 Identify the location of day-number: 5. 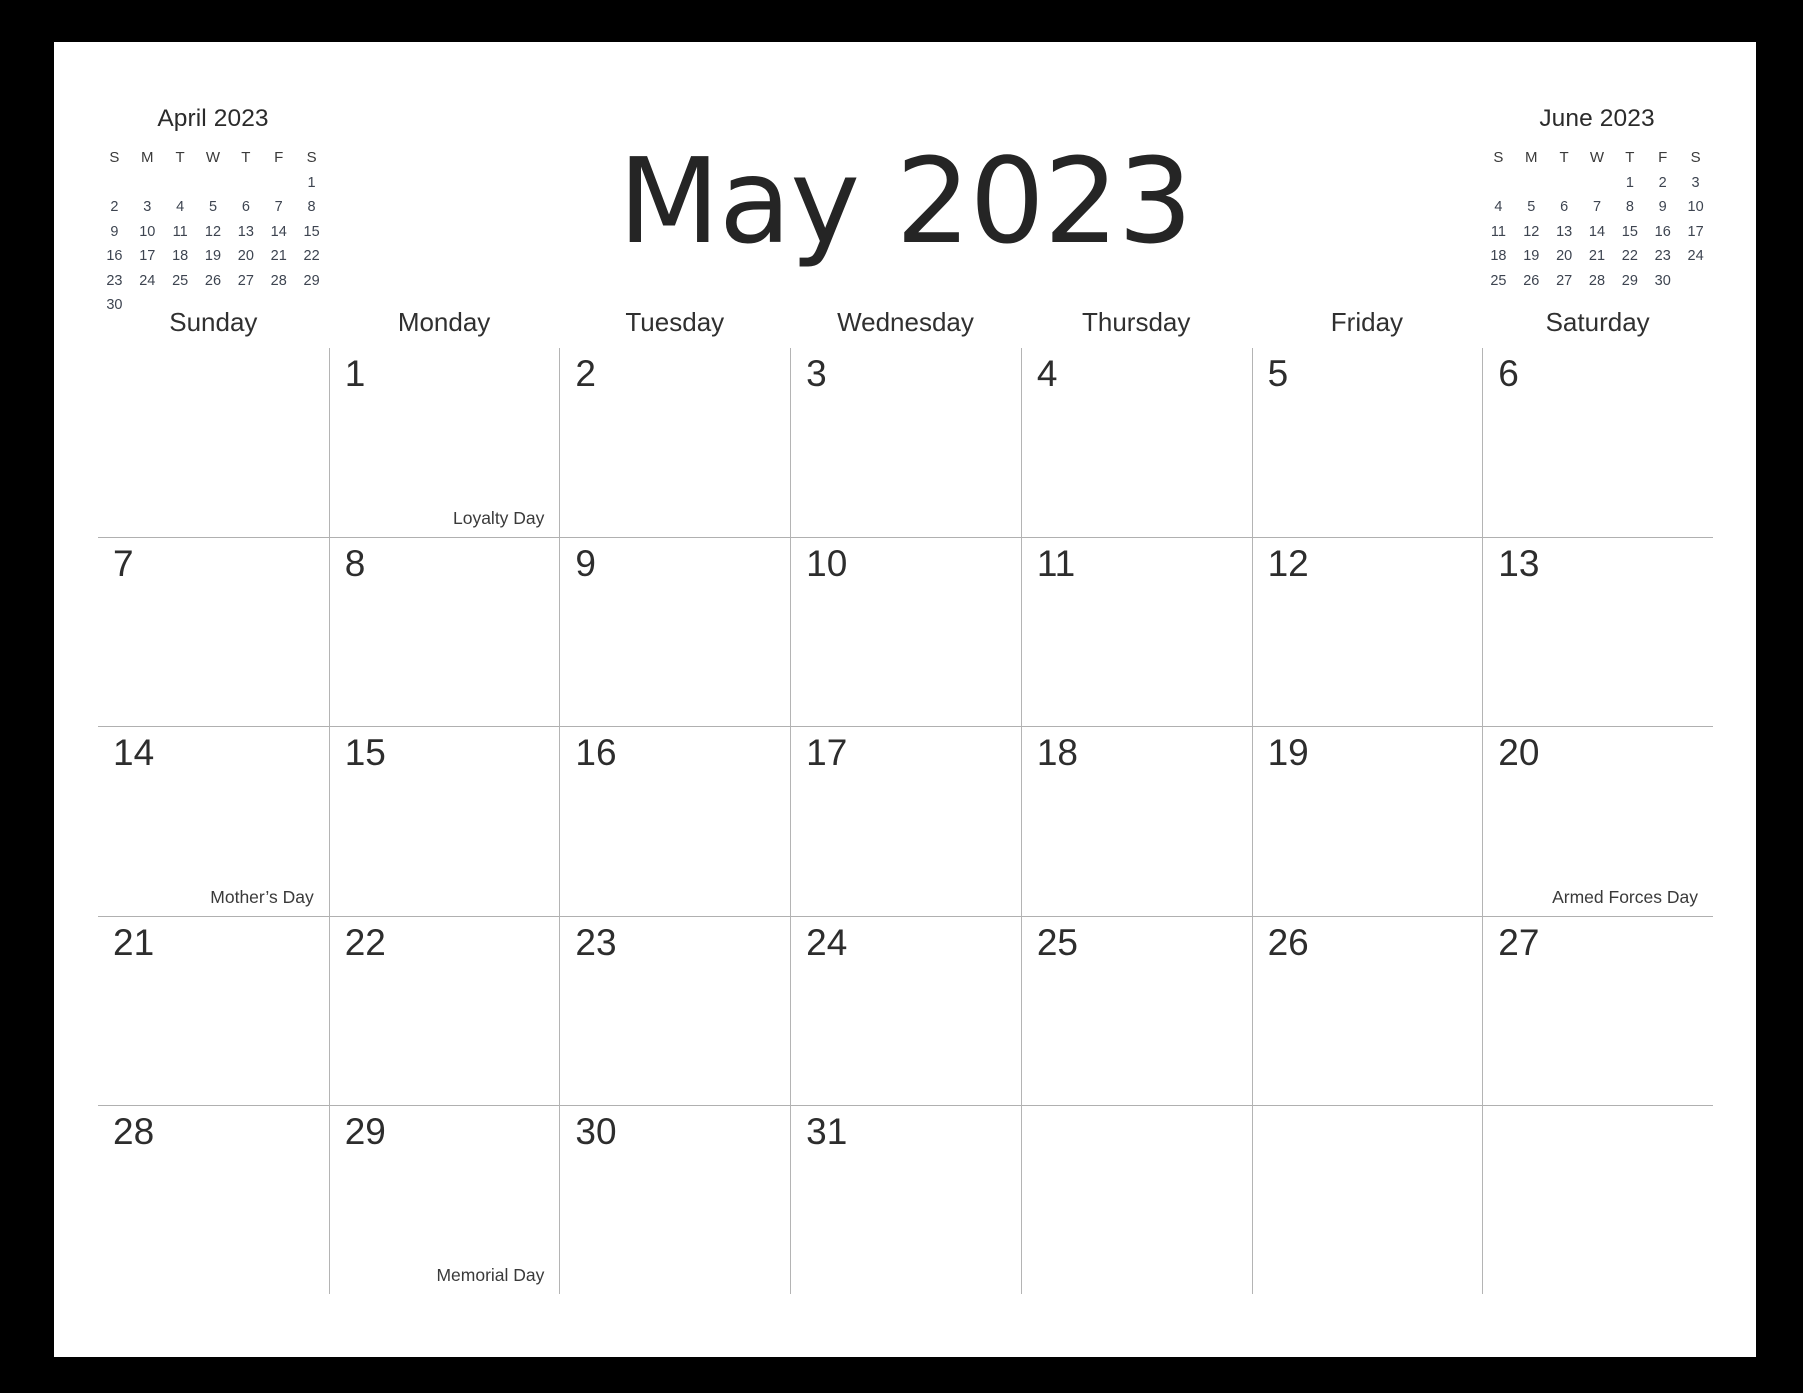
(1278, 373).